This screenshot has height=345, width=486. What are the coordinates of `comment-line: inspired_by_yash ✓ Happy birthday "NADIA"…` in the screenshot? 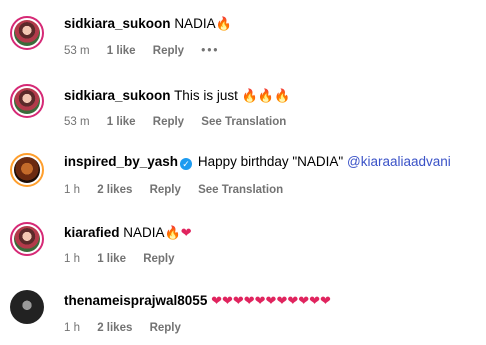 It's located at (257, 162).